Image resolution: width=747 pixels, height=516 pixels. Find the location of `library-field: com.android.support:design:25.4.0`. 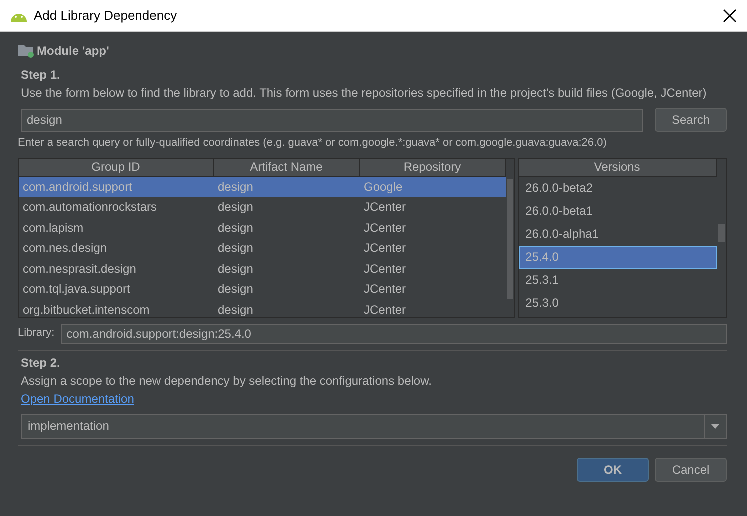

library-field: com.android.support:design:25.4.0 is located at coordinates (393, 334).